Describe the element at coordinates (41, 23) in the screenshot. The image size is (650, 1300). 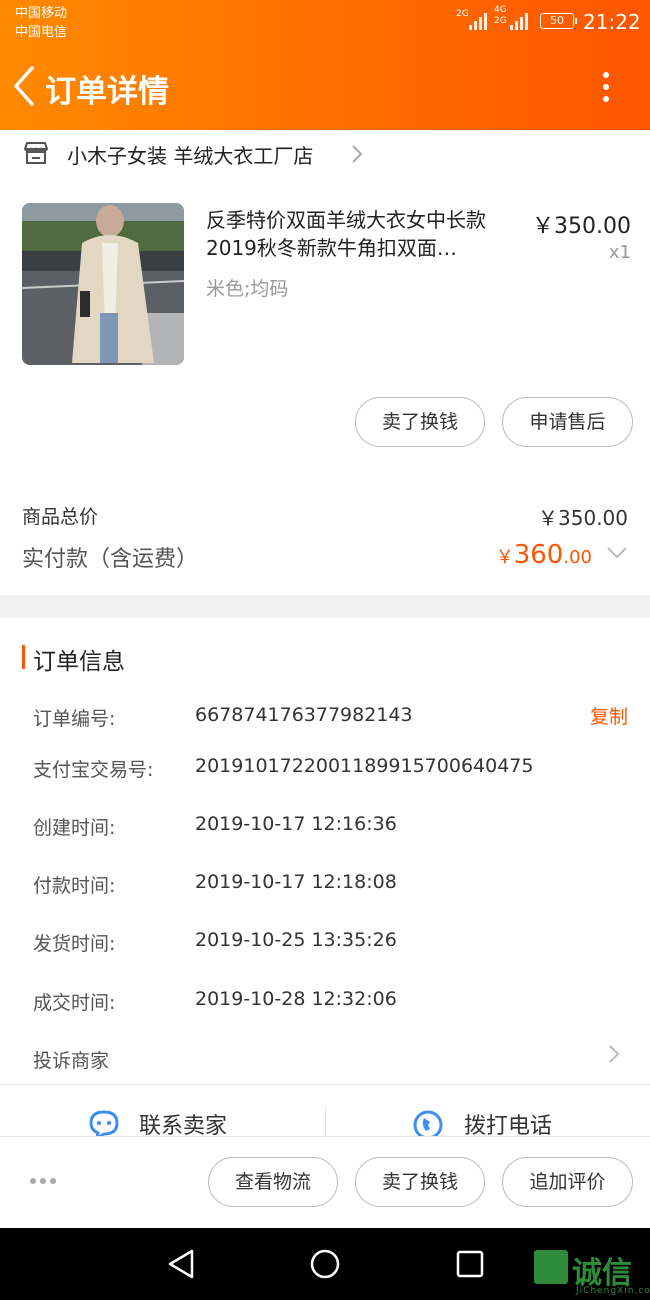
I see `carrier-info: 中国移动 中国电信` at that location.